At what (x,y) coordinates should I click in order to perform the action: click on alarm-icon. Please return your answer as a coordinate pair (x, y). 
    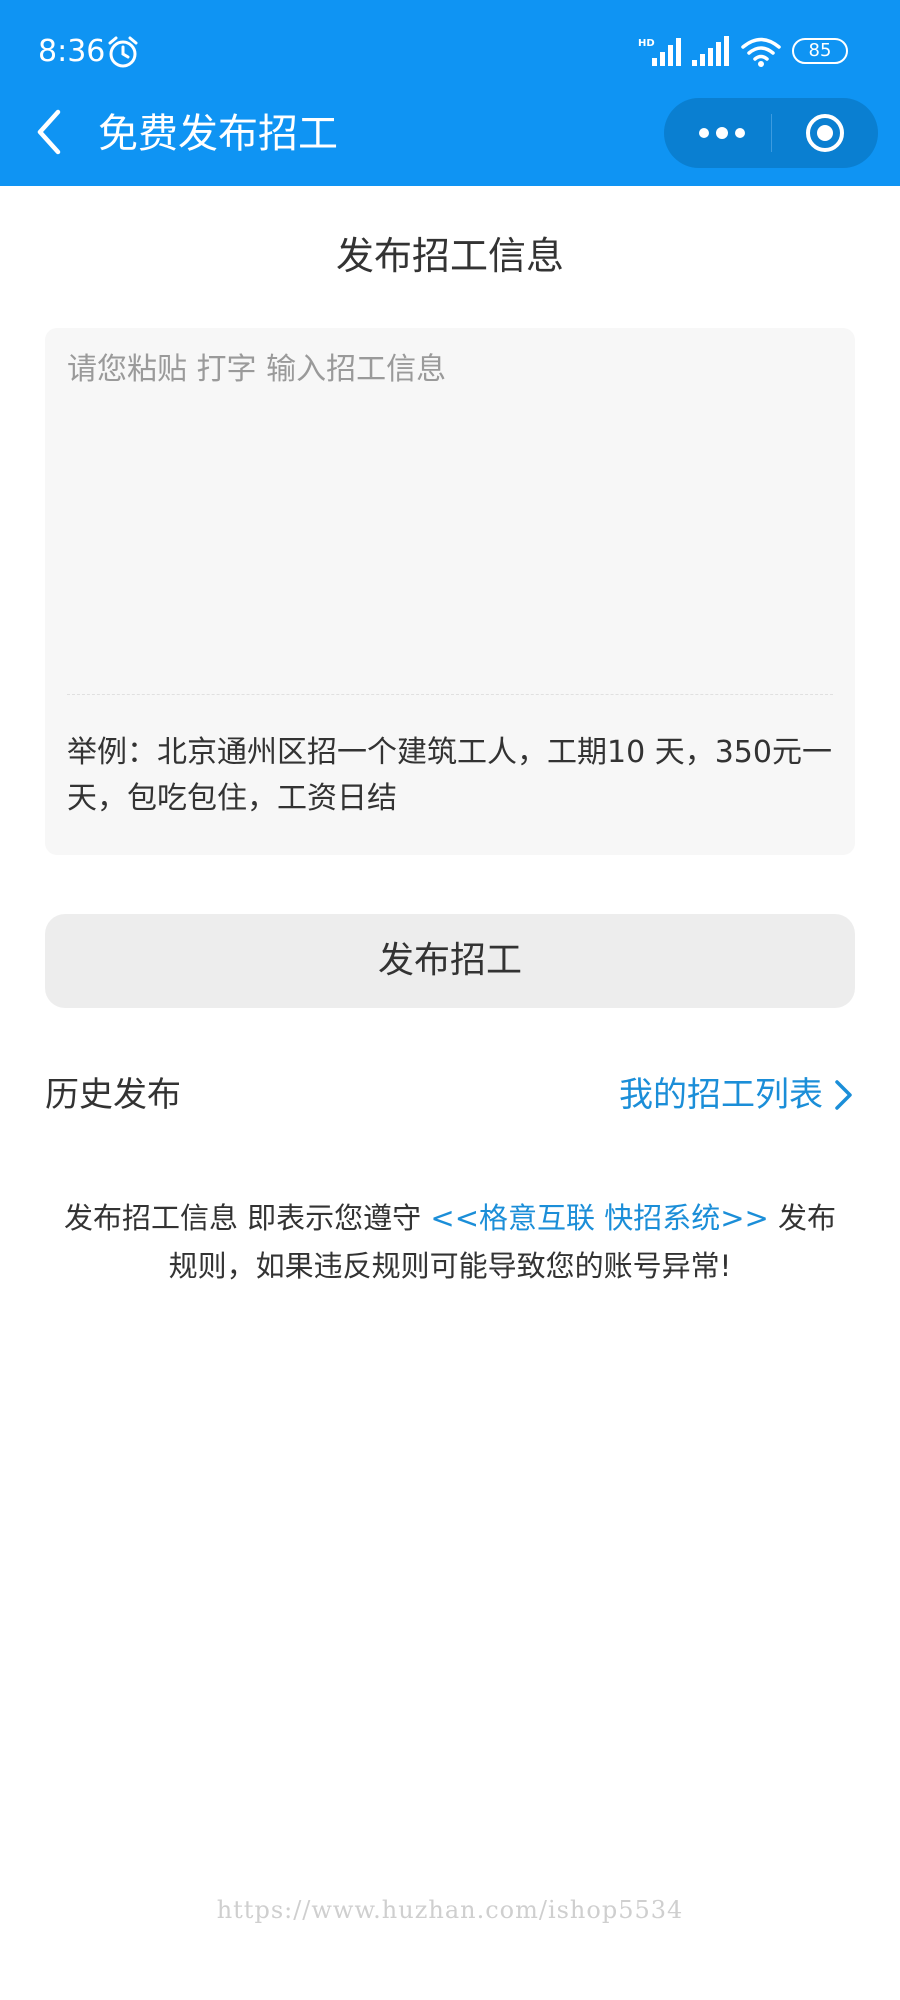
    Looking at the image, I should click on (123, 52).